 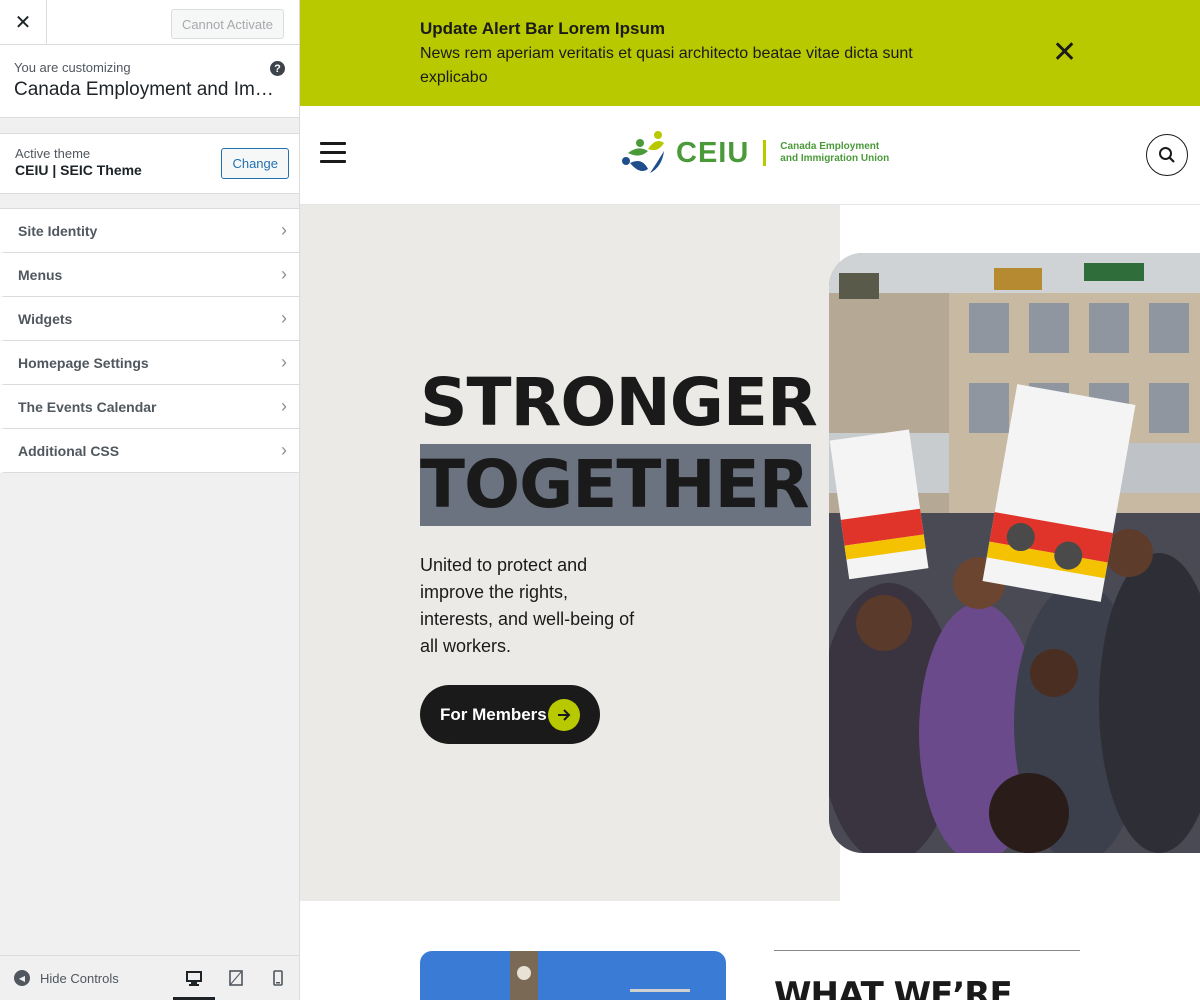 What do you see at coordinates (22, 978) in the screenshot?
I see `collapse-icon: ◀` at bounding box center [22, 978].